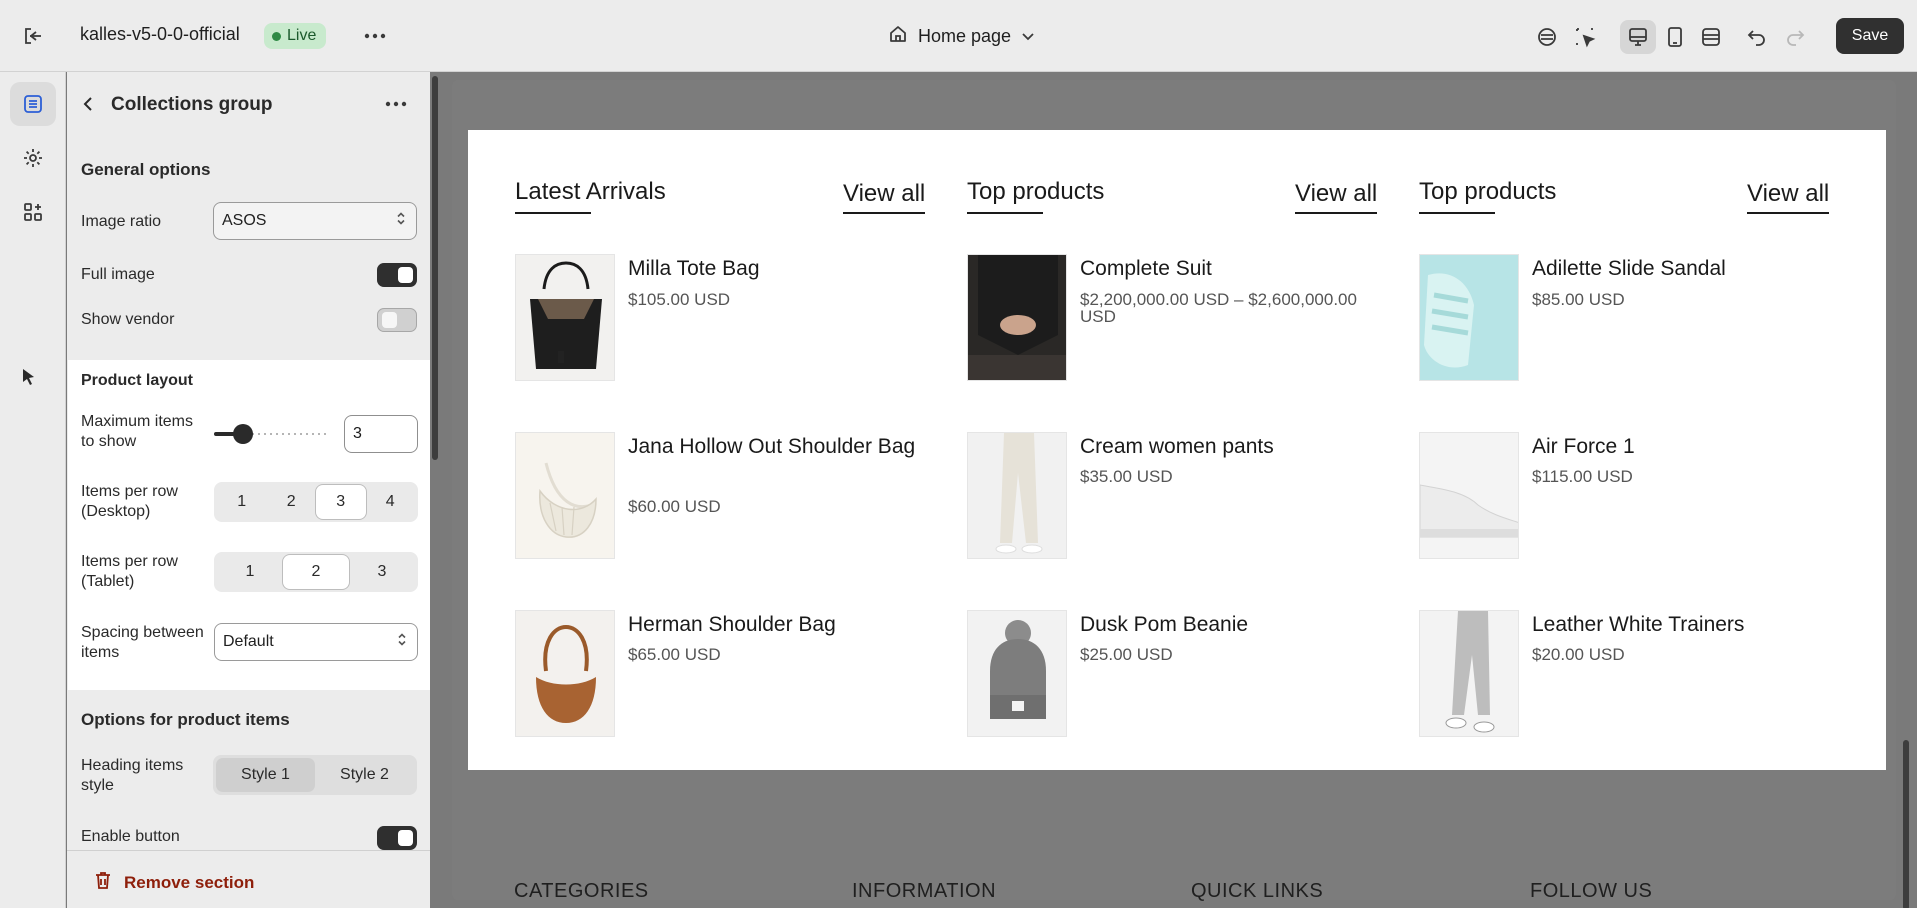 Image resolution: width=1917 pixels, height=908 pixels. Describe the element at coordinates (965, 35) in the screenshot. I see `page-selector-label: Home page` at that location.